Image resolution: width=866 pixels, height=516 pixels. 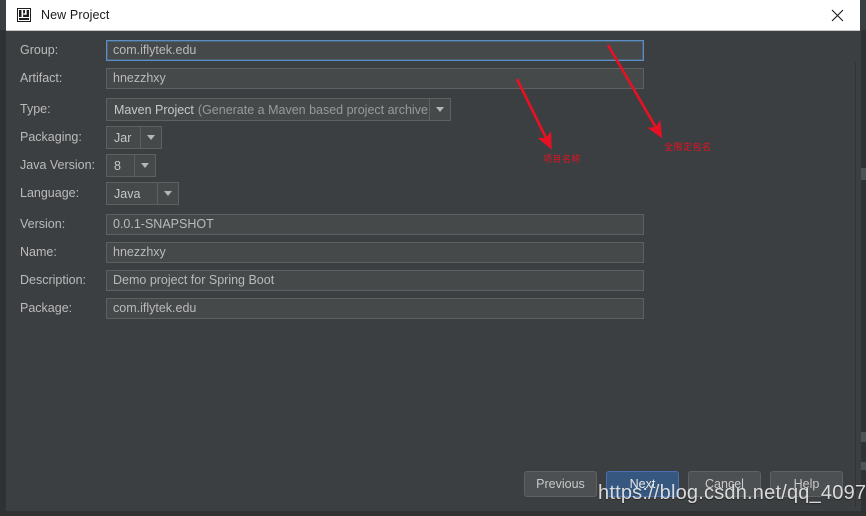 What do you see at coordinates (39, 50) in the screenshot?
I see `label-group: Group:` at bounding box center [39, 50].